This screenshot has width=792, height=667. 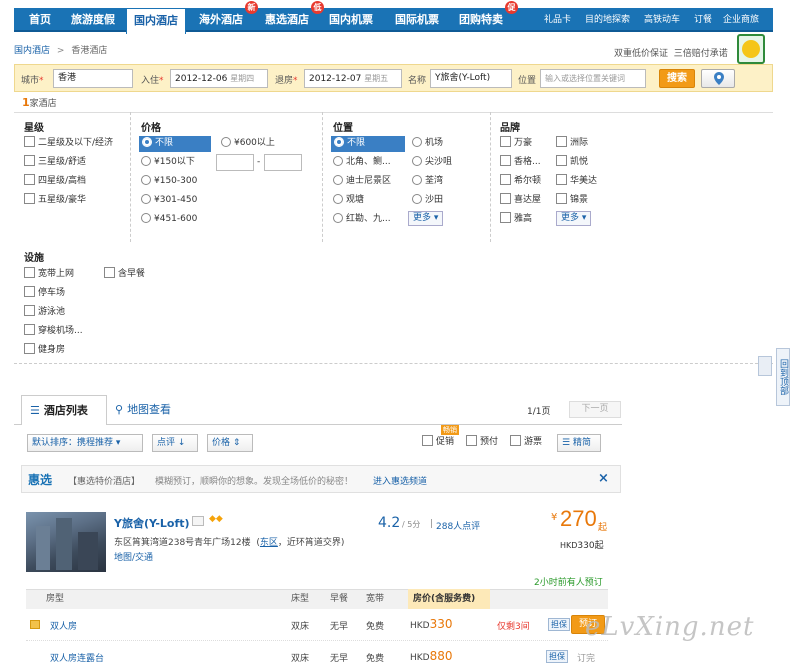 I want to click on price-sort-button: 价格 ⇕, so click(x=230, y=443).